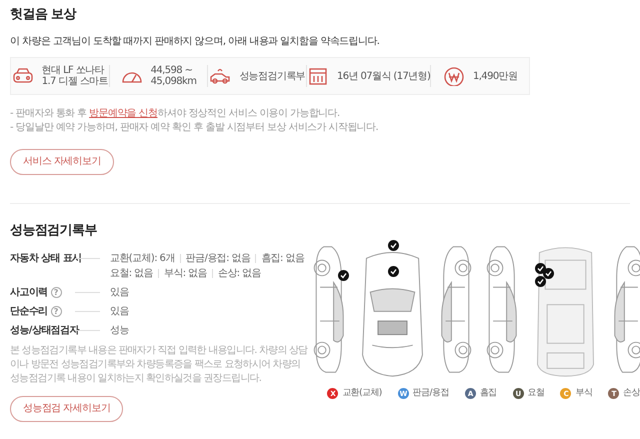 The width and height of the screenshot is (640, 439). What do you see at coordinates (75, 76) in the screenshot?
I see `info-text: 현대 LF 쏘나타 1.7 디젤 스마트` at bounding box center [75, 76].